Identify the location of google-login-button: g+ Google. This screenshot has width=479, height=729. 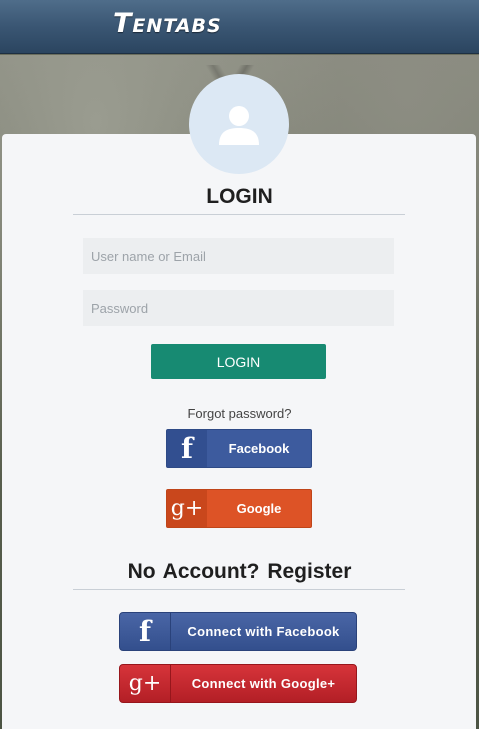
(239, 508).